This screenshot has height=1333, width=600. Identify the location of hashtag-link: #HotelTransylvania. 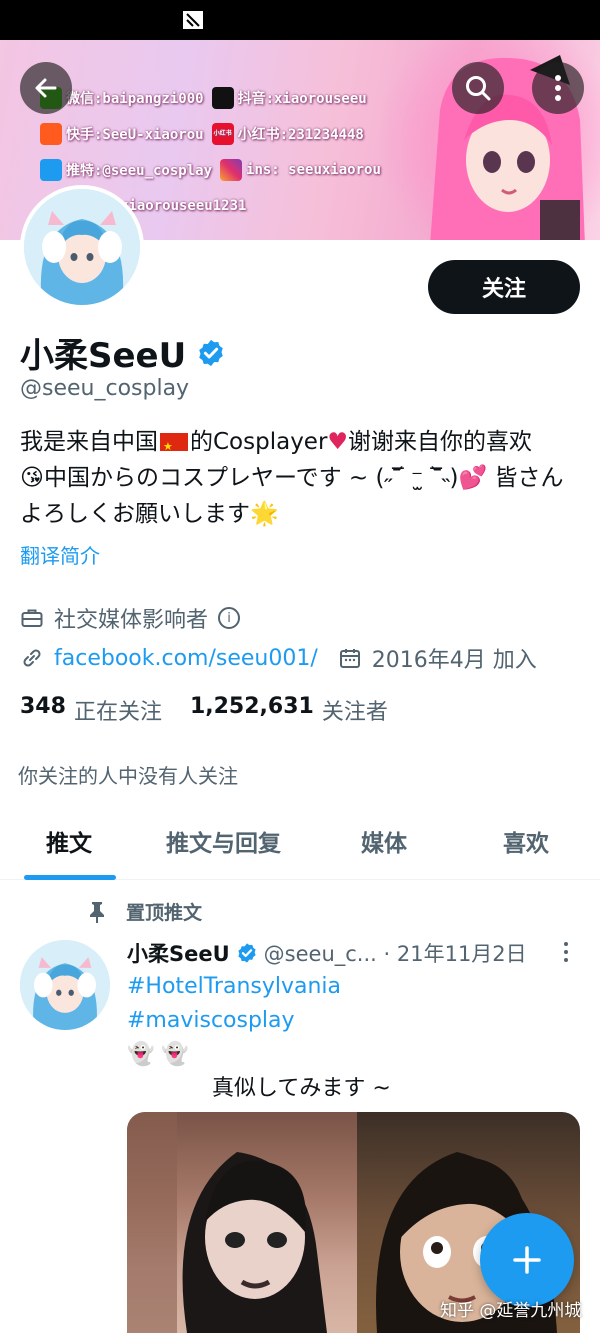
(234, 987).